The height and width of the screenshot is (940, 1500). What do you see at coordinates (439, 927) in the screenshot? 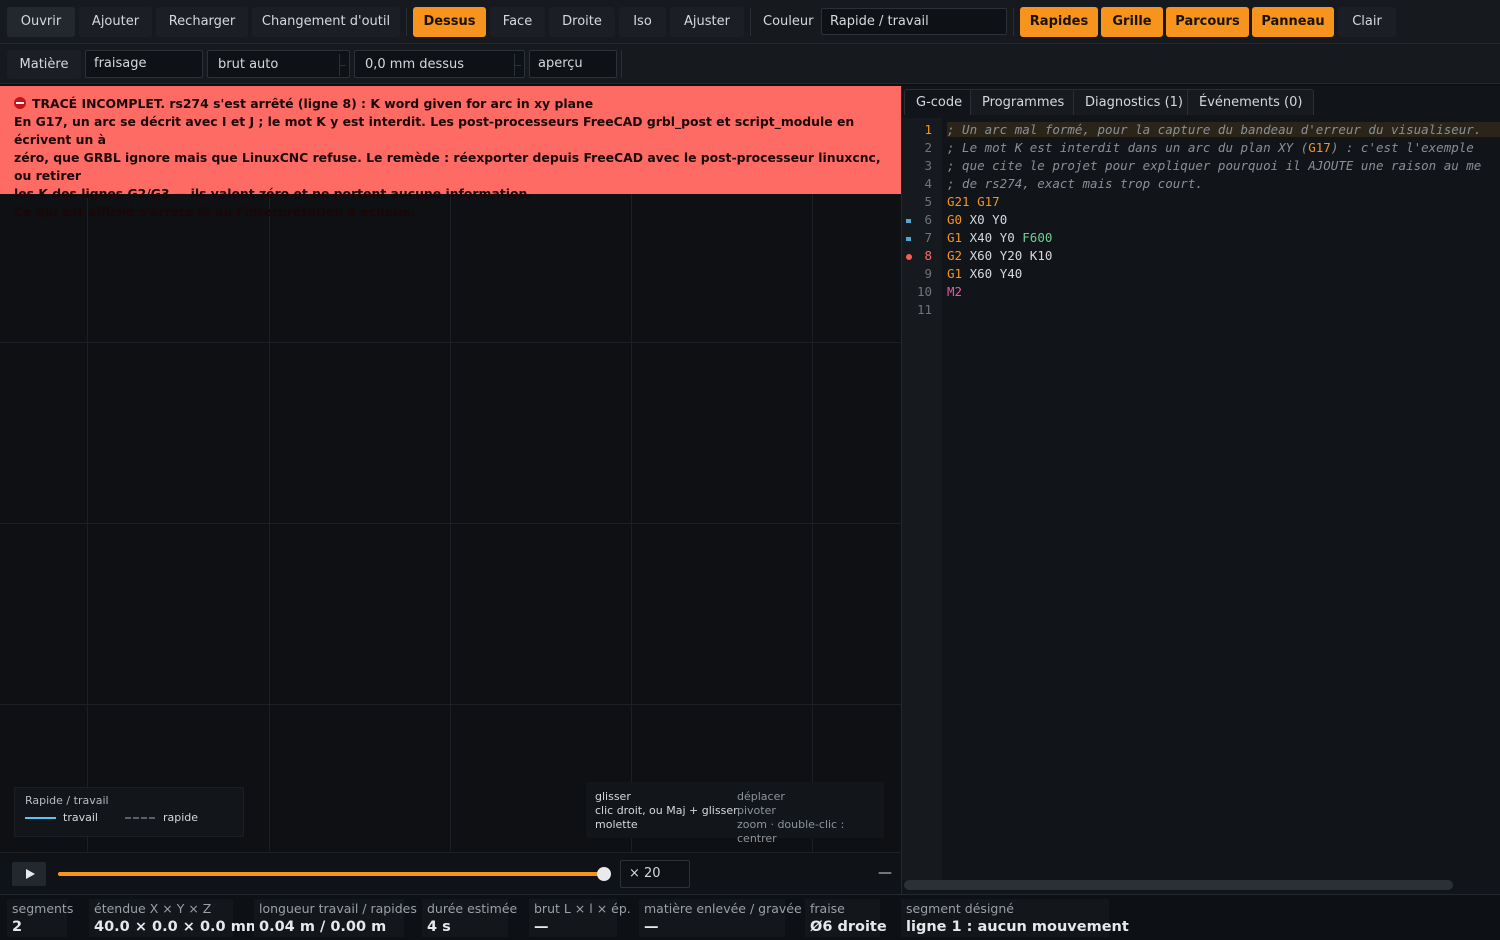
I see `stat-value: 4 s` at bounding box center [439, 927].